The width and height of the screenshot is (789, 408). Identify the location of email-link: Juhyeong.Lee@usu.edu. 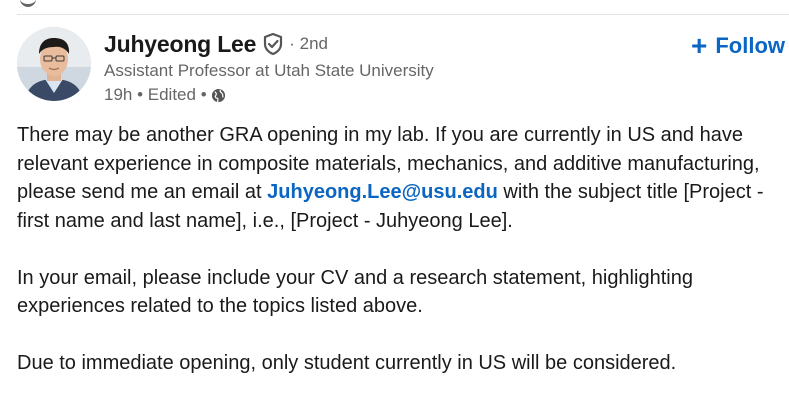
(382, 192).